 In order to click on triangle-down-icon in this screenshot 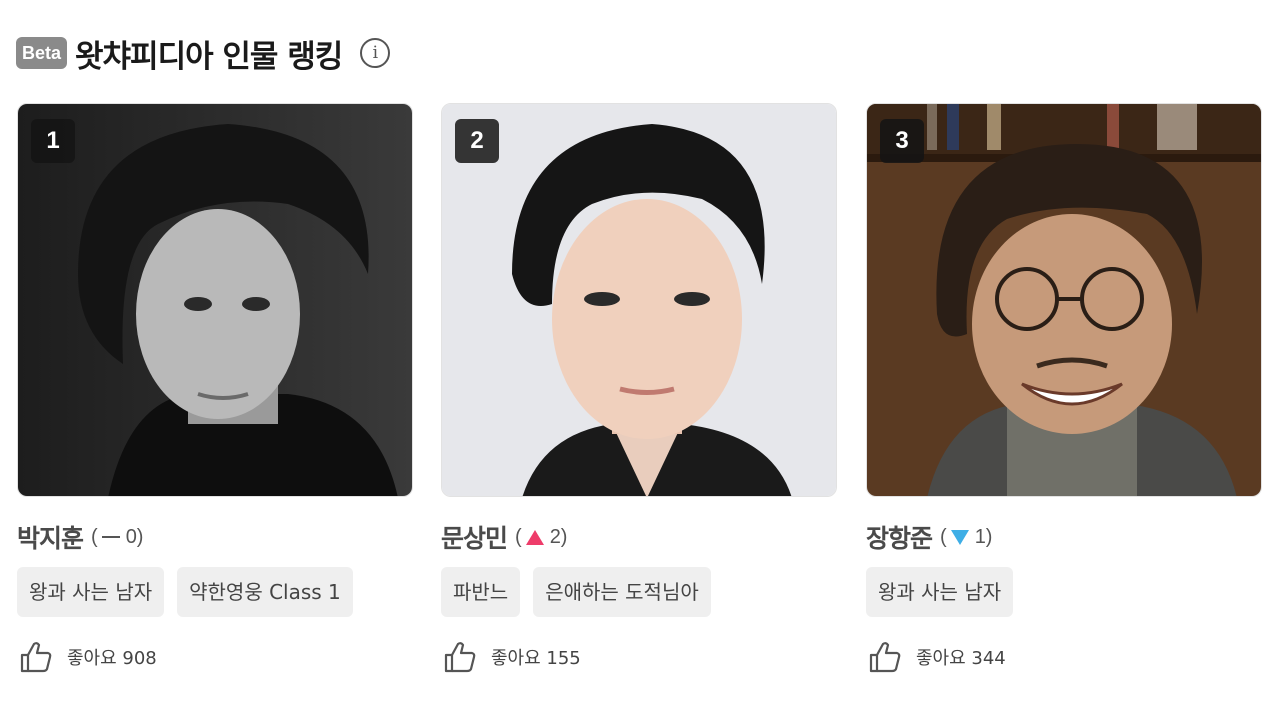, I will do `click(959, 537)`.